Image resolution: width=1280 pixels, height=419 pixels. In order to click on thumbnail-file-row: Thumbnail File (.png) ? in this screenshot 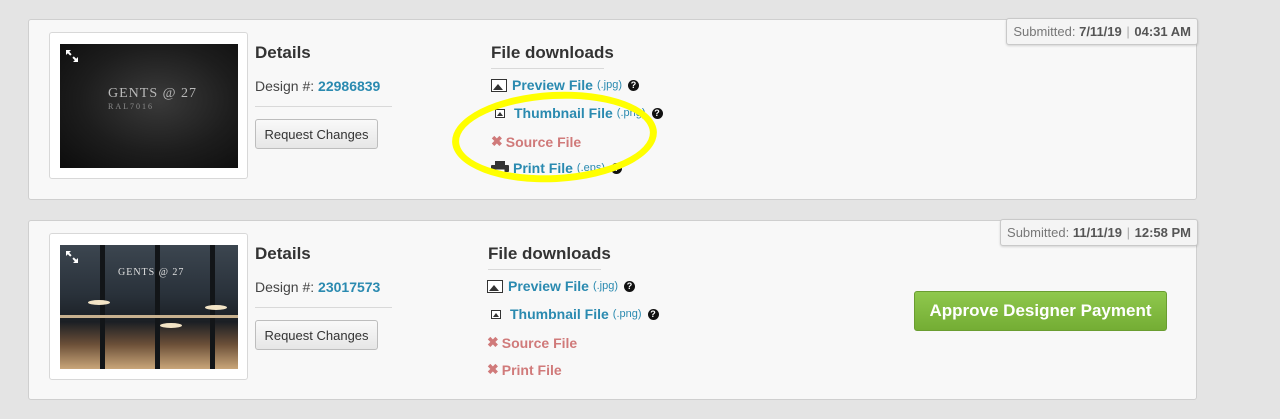, I will do `click(573, 314)`.